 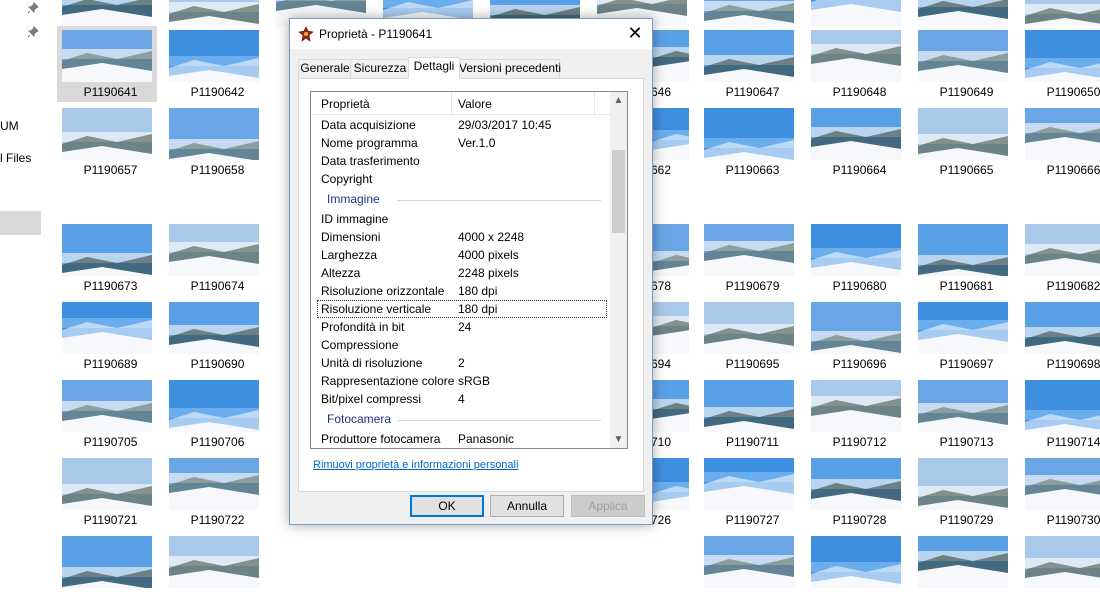 I want to click on thumbnail-item: P1190696, so click(x=856, y=336).